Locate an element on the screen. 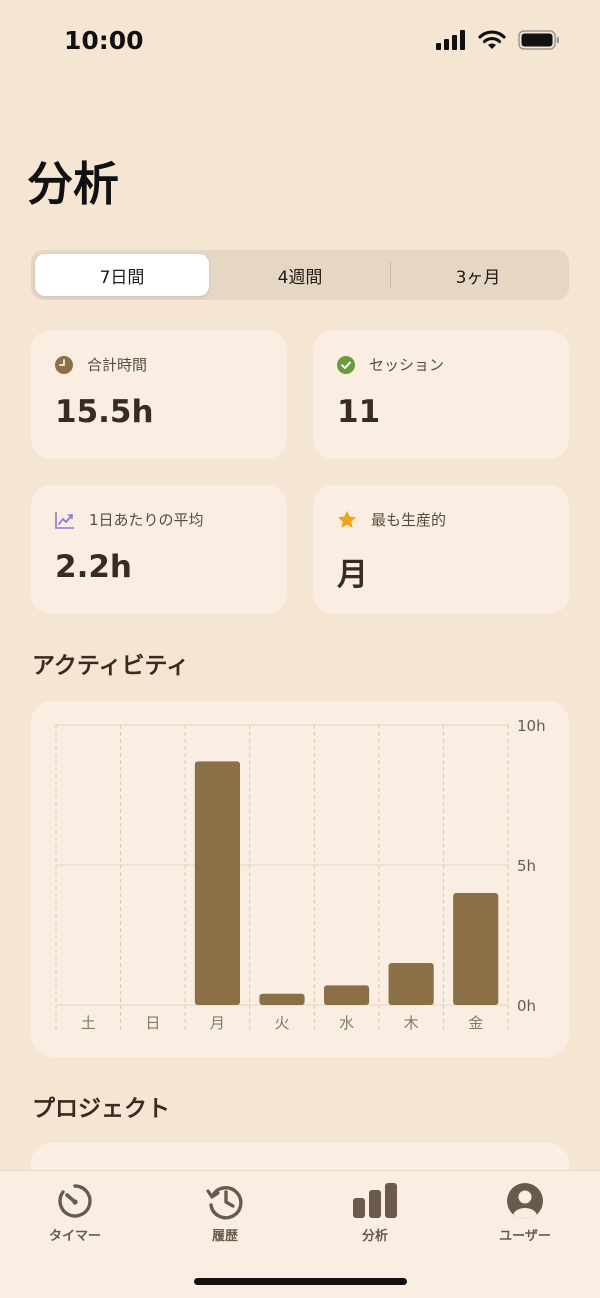  wifi-icon is located at coordinates (492, 39).